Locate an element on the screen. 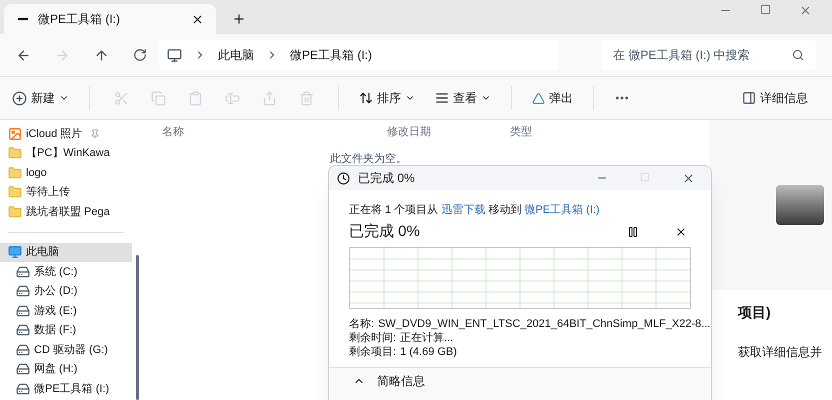 The image size is (832, 400). sidebar-item: 跳坑者联盟 Pega is located at coordinates (66, 212).